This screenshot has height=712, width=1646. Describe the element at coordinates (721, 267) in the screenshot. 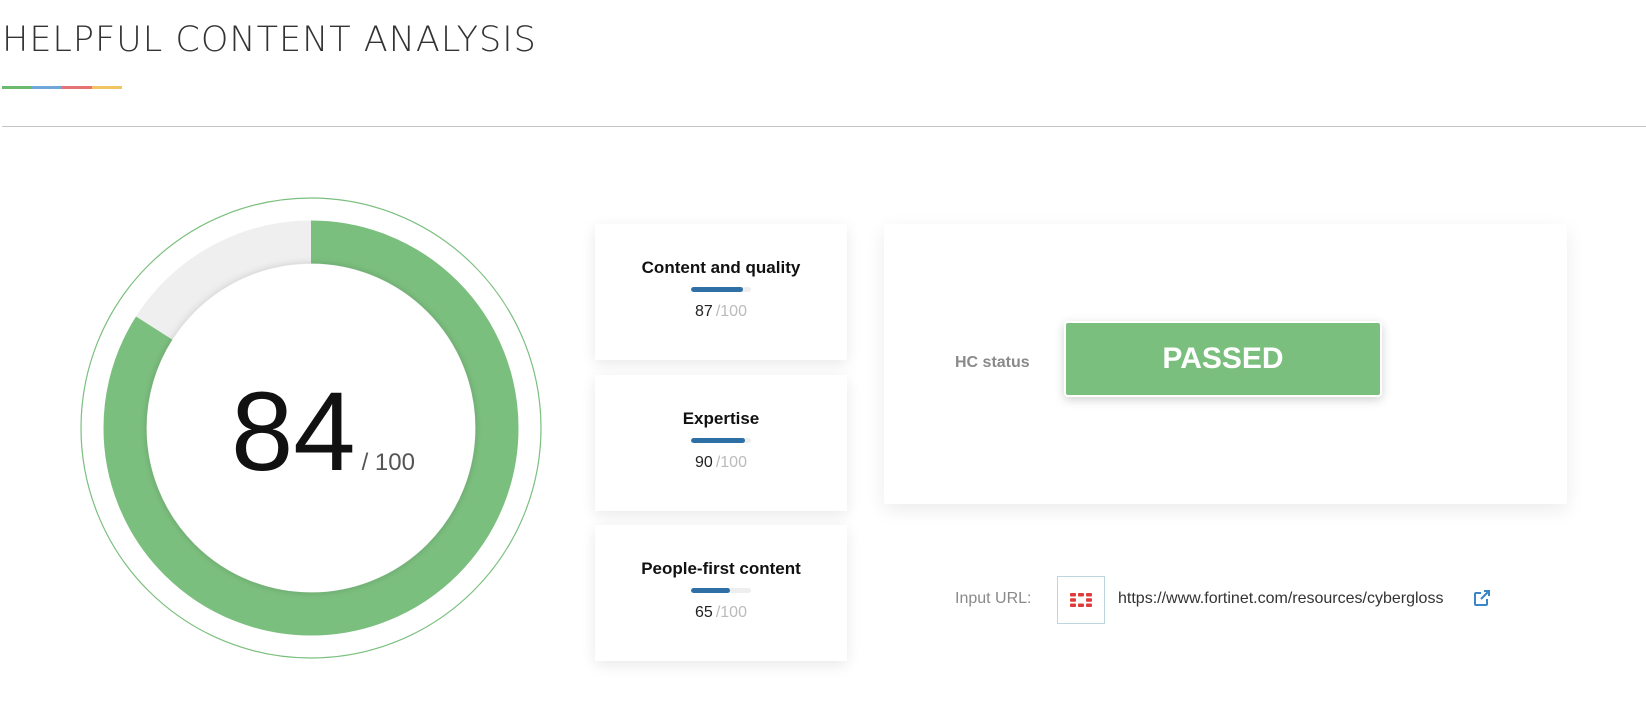

I see `metric-title: Content and quality` at that location.